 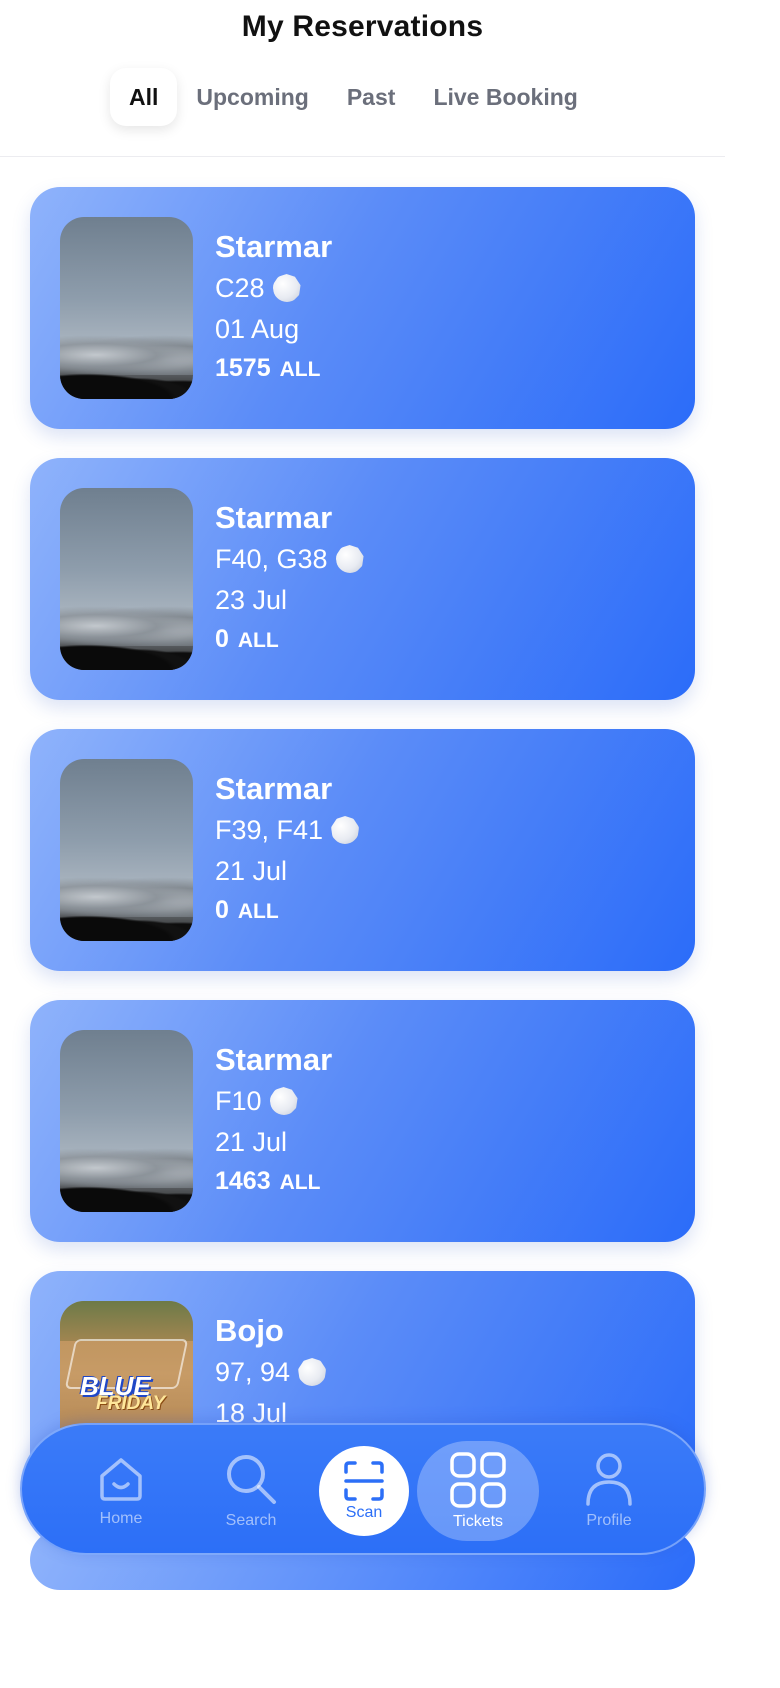 I want to click on nav-home-label: Home, so click(x=121, y=1518).